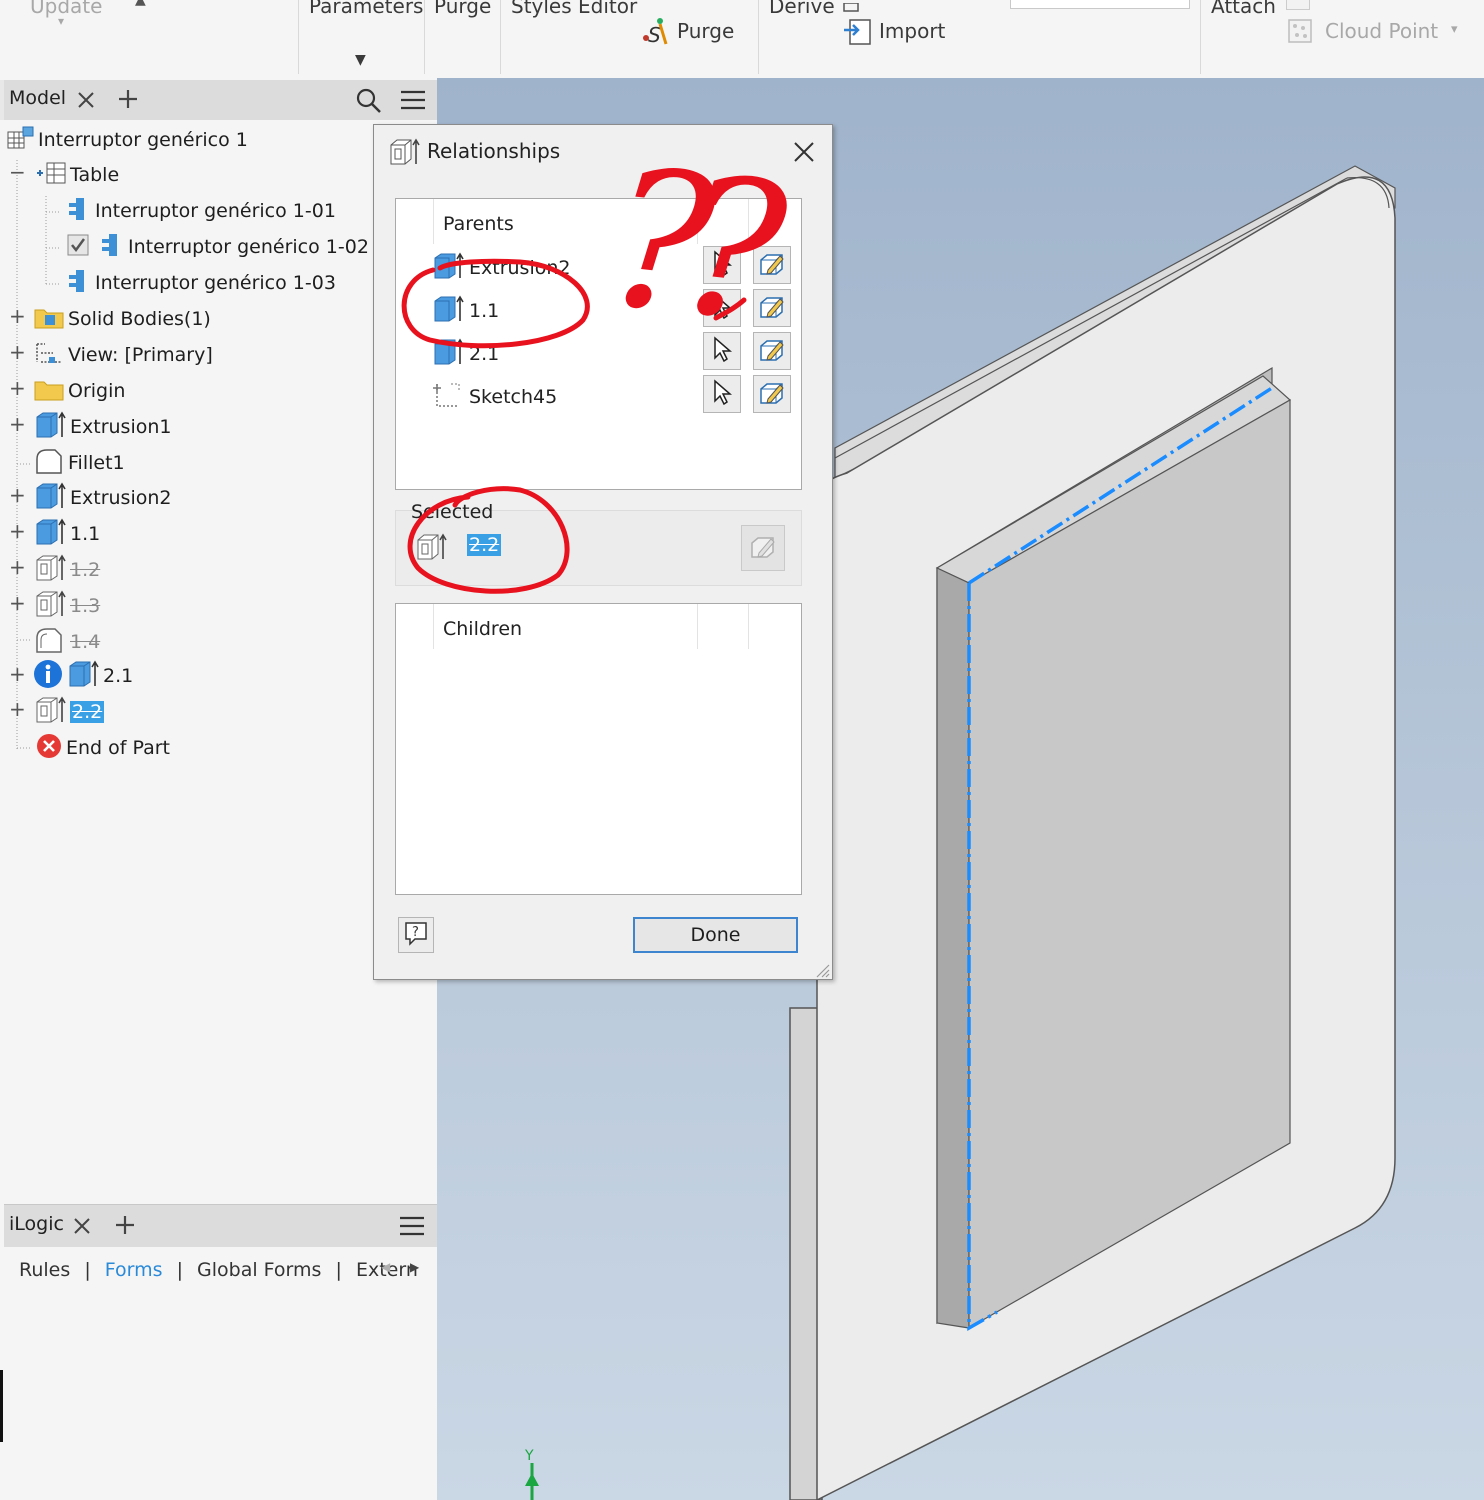  Describe the element at coordinates (127, 140) in the screenshot. I see `tree-root-part: Interruptor genérico 1` at that location.